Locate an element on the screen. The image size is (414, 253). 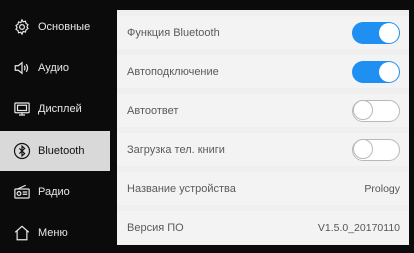
firmware-version-value: V1.5.0_20170110 is located at coordinates (358, 227).